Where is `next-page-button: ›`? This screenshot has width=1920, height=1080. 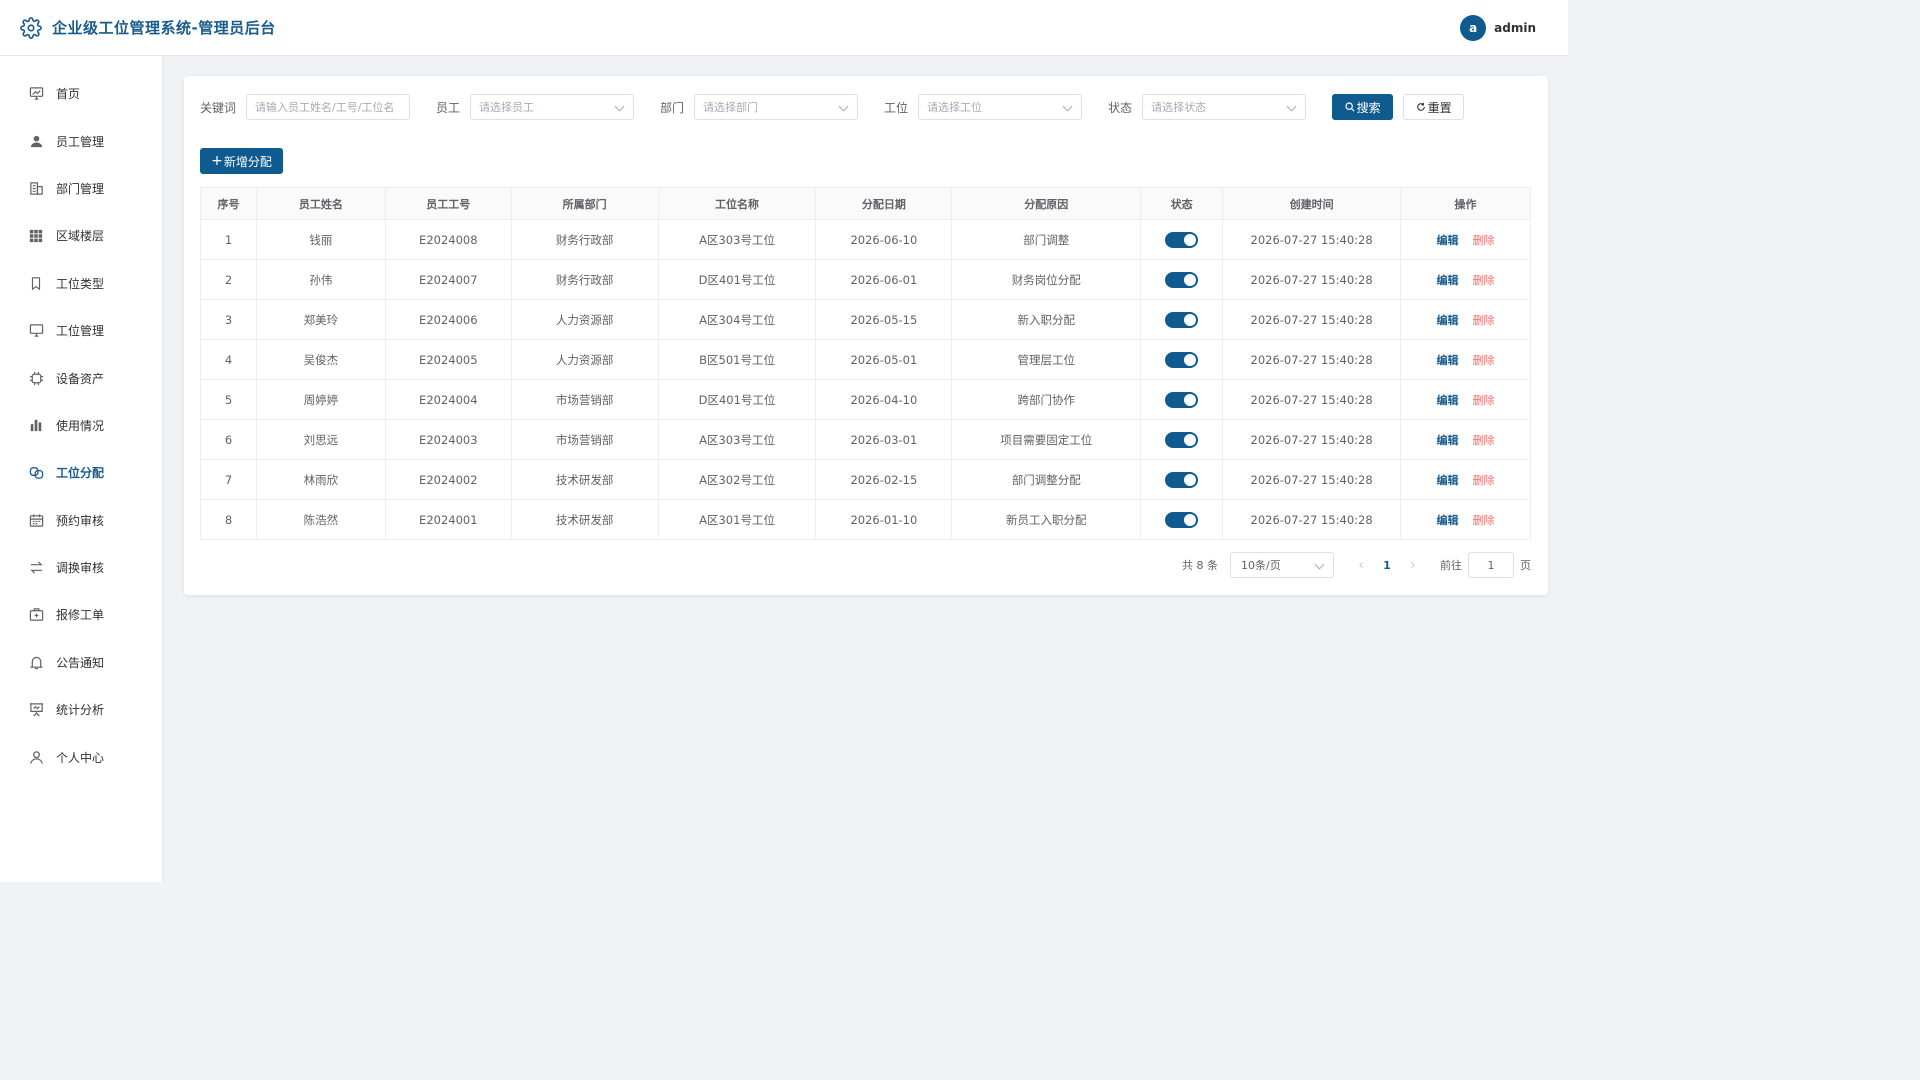 next-page-button: › is located at coordinates (1413, 565).